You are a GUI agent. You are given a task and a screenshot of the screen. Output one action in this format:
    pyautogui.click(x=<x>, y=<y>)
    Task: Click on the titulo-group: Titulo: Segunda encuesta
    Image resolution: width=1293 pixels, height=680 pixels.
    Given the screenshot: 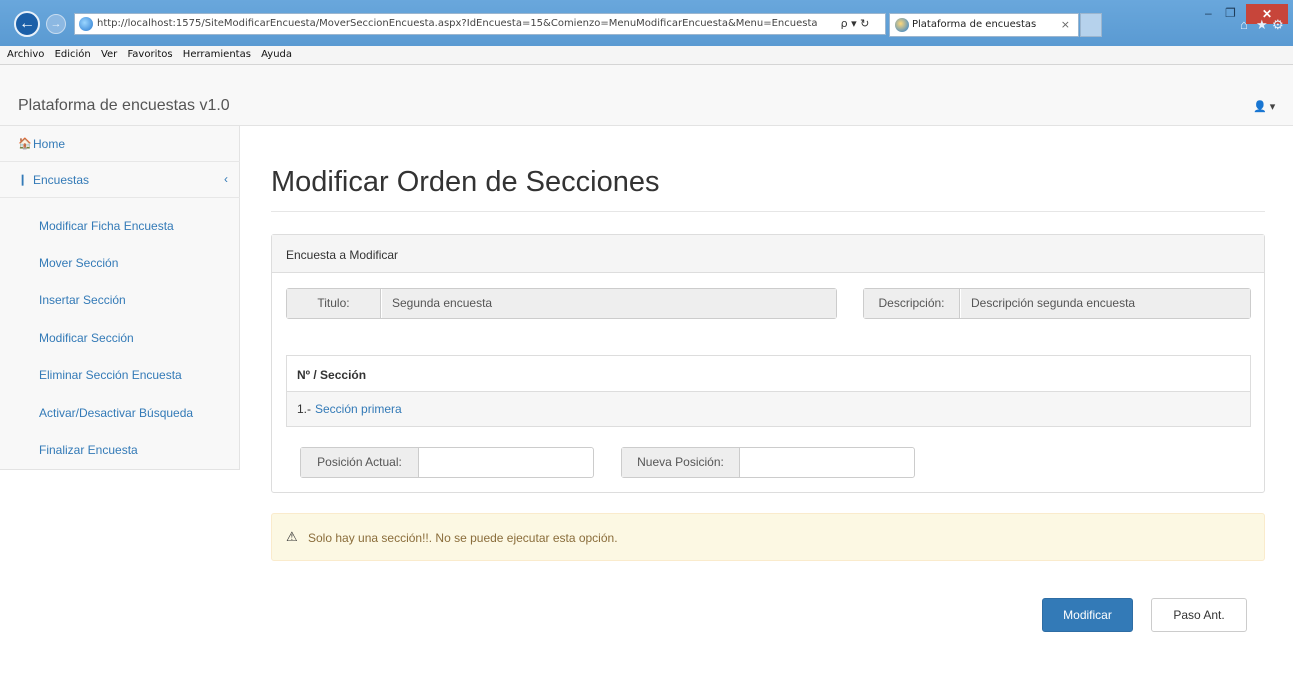 What is the action you would take?
    pyautogui.click(x=561, y=303)
    